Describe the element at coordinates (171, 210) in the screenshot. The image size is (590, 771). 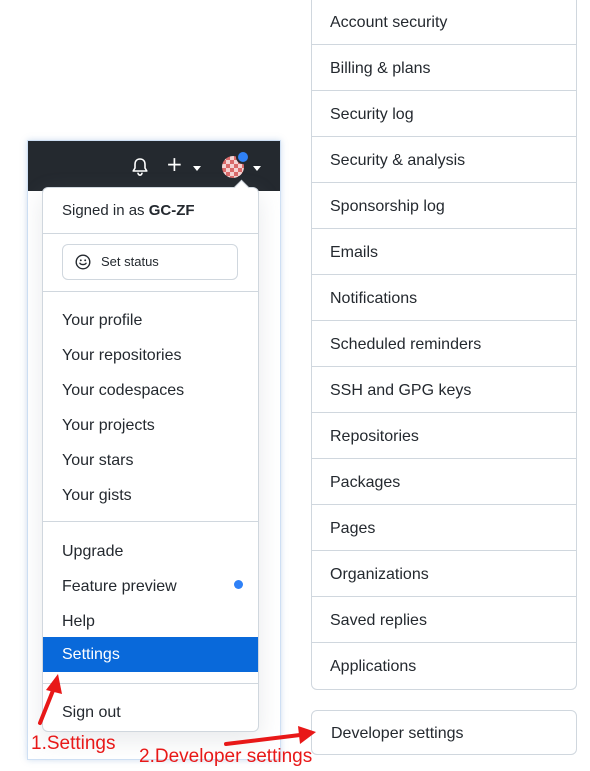
I see `username: GC-ZF` at that location.